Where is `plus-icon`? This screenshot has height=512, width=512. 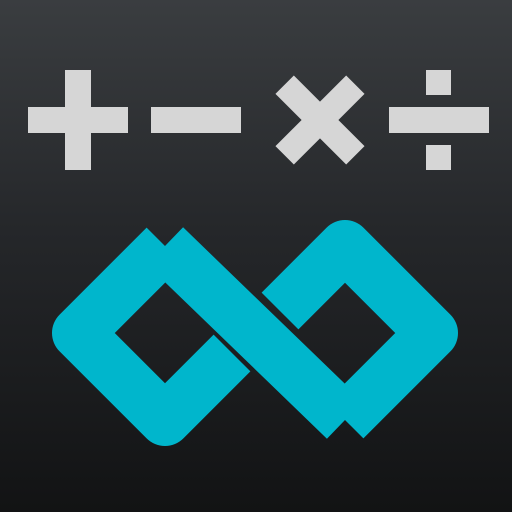 plus-icon is located at coordinates (78, 120).